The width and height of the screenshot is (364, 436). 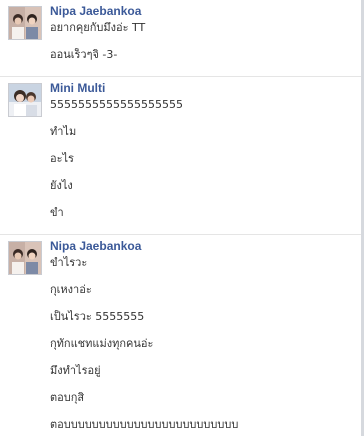 What do you see at coordinates (98, 27) in the screenshot?
I see `message-text: อยากคุยกับมึงอ่ะ TT` at bounding box center [98, 27].